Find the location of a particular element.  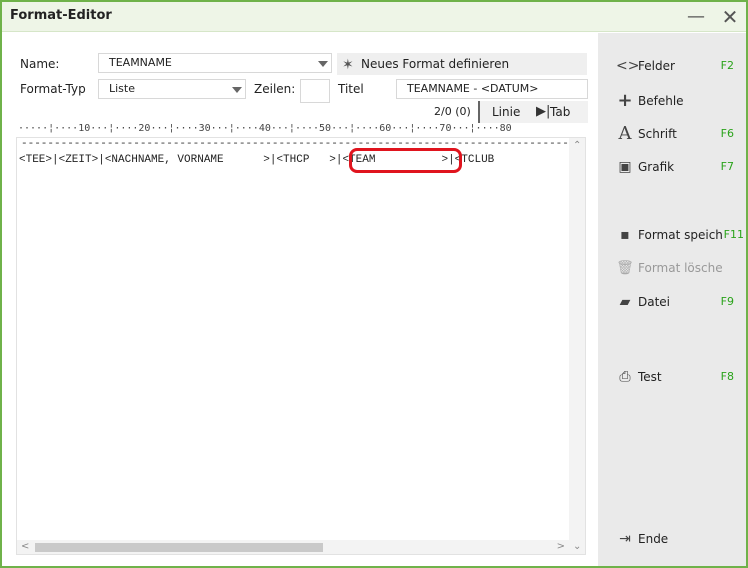

tab-label: Tab is located at coordinates (560, 112).